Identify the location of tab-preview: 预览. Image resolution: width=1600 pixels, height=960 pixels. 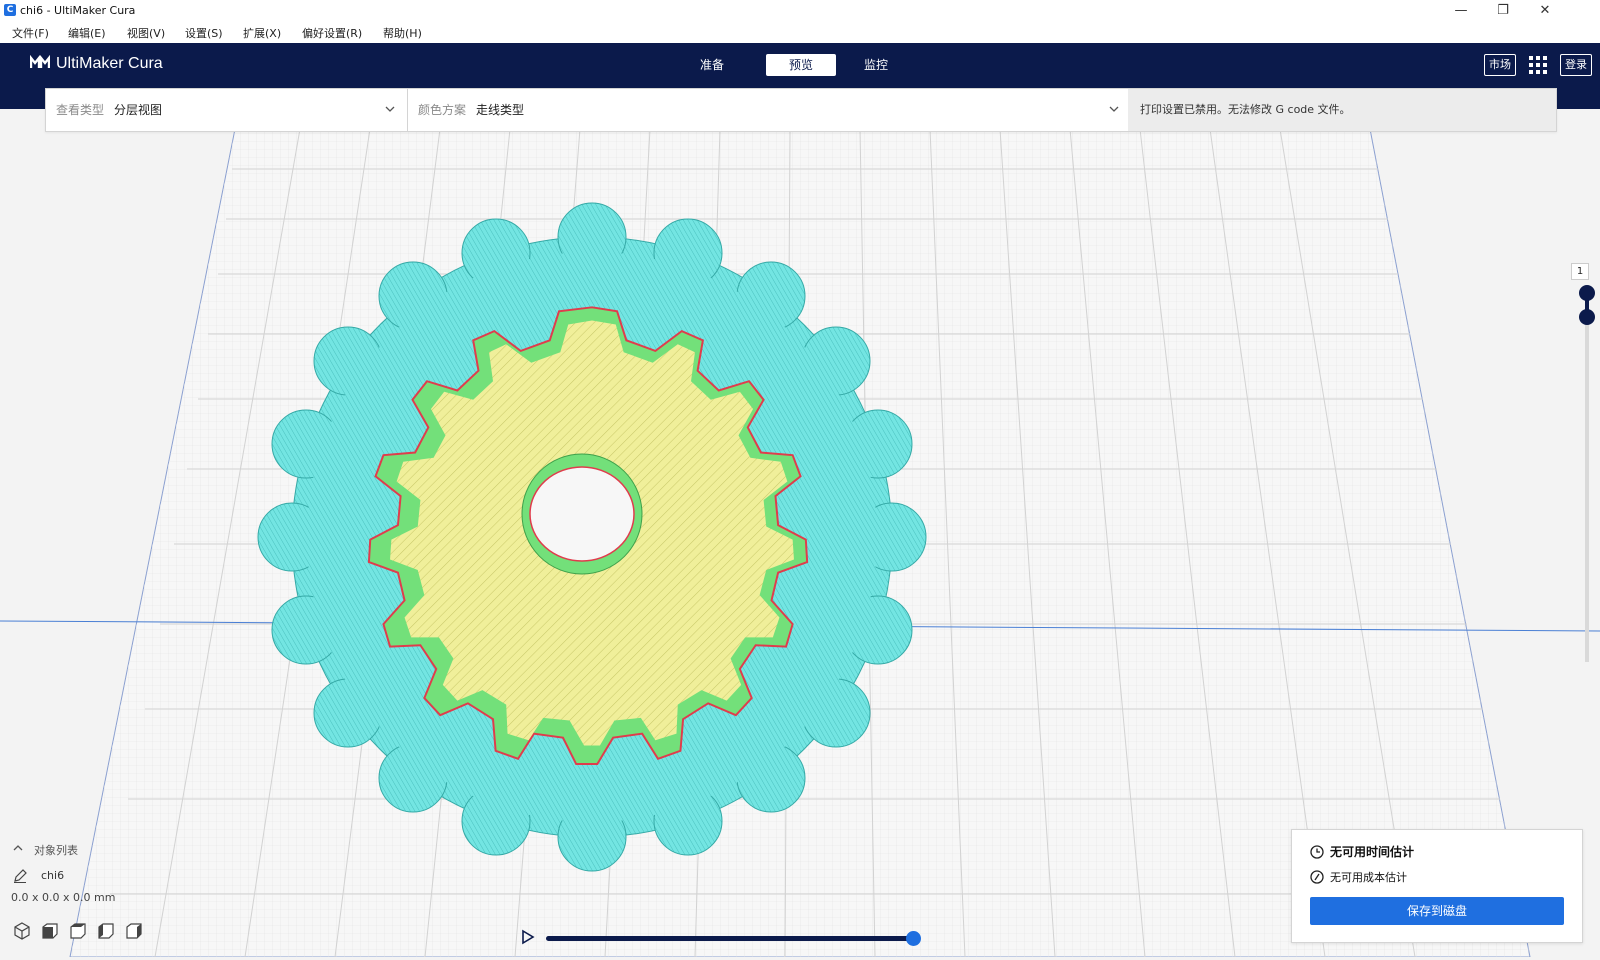
(801, 65).